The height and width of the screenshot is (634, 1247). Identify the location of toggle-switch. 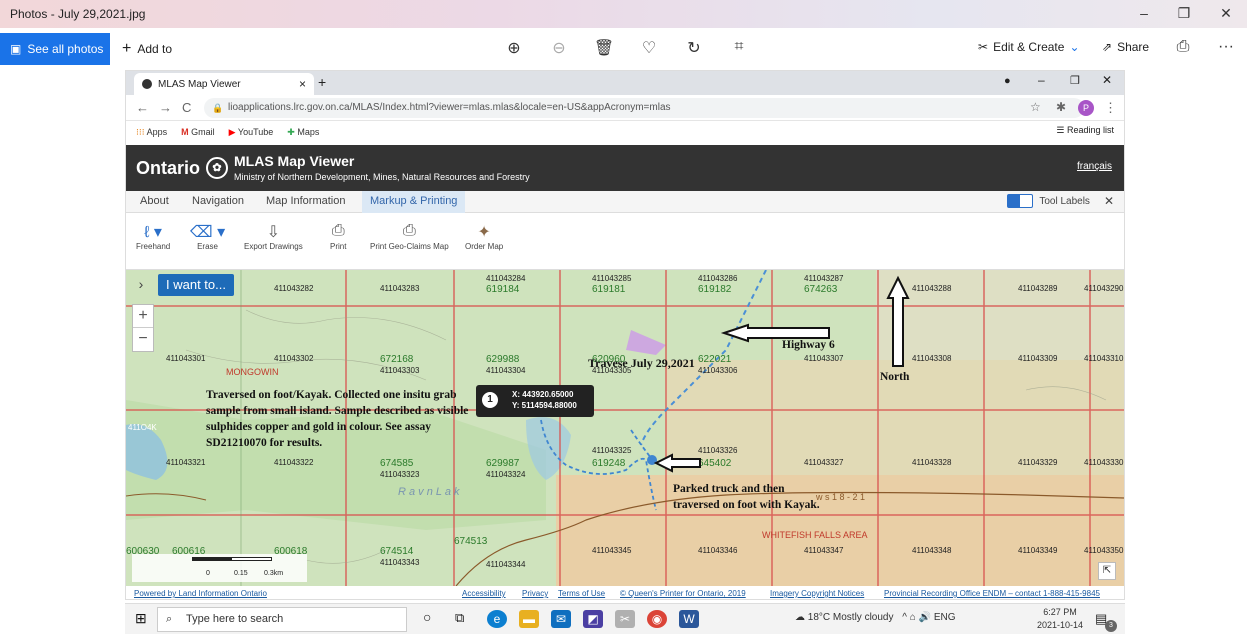
(1020, 201).